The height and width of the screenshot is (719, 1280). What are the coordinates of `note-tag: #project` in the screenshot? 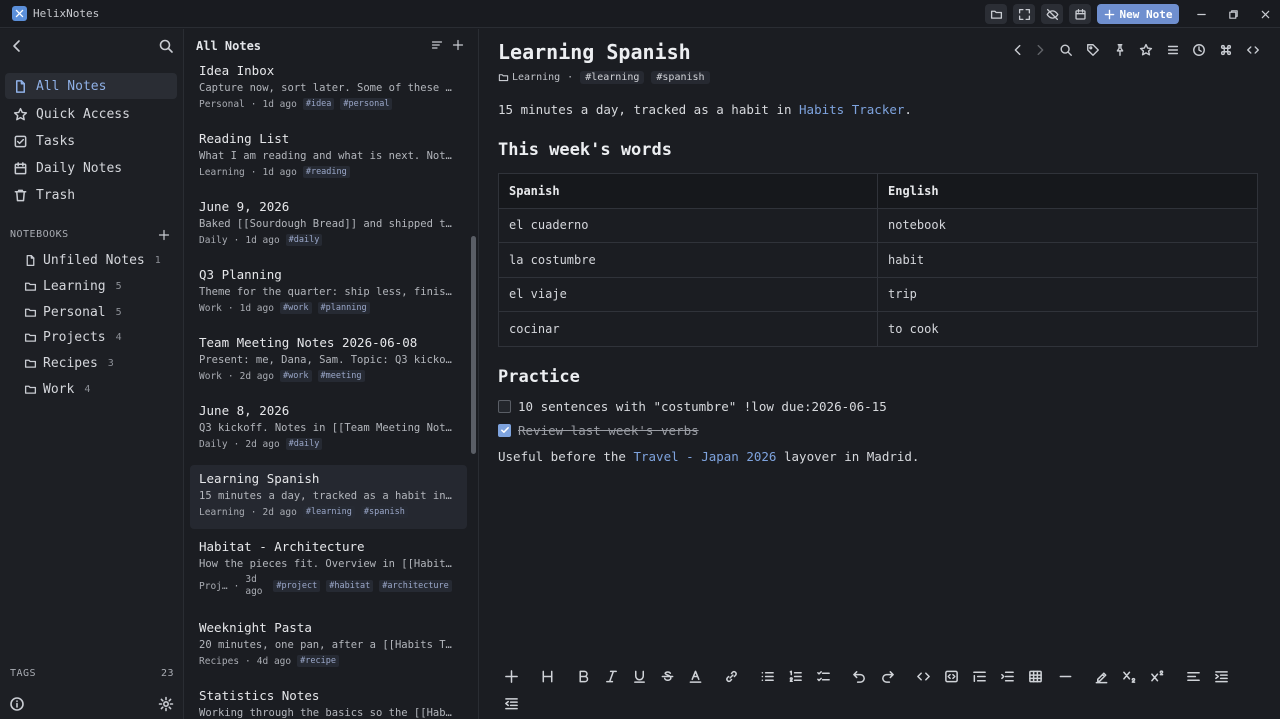 It's located at (297, 586).